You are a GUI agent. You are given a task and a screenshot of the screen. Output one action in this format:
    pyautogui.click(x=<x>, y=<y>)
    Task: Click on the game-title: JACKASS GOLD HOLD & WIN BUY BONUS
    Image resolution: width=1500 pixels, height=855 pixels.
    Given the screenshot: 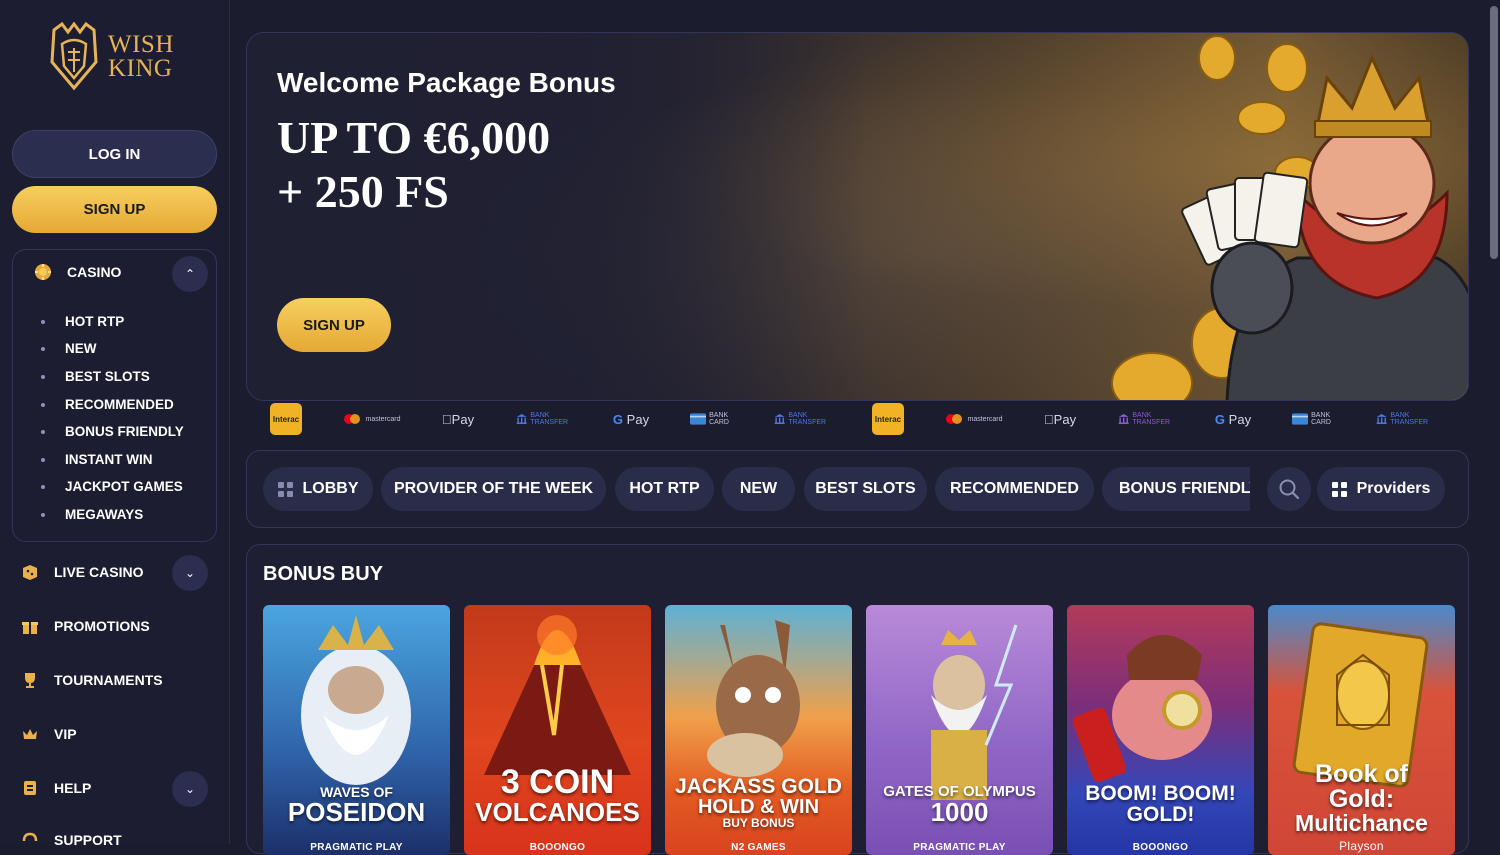 What is the action you would take?
    pyautogui.click(x=758, y=802)
    